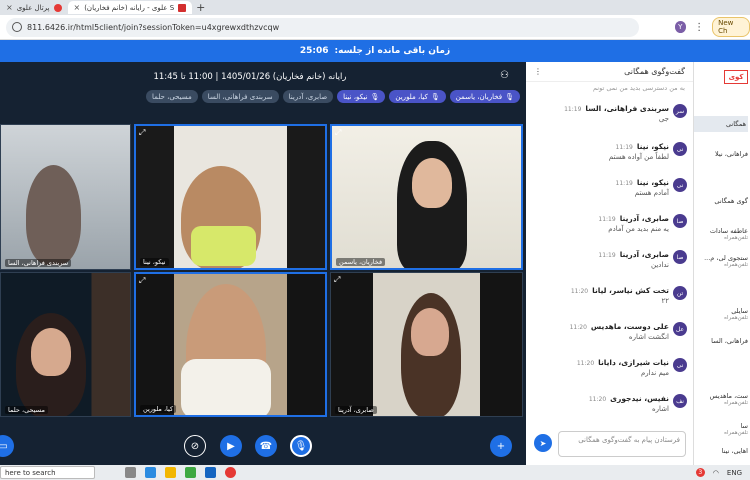  What do you see at coordinates (721, 451) in the screenshot?
I see `list-item: اهایی، نینا` at bounding box center [721, 451].